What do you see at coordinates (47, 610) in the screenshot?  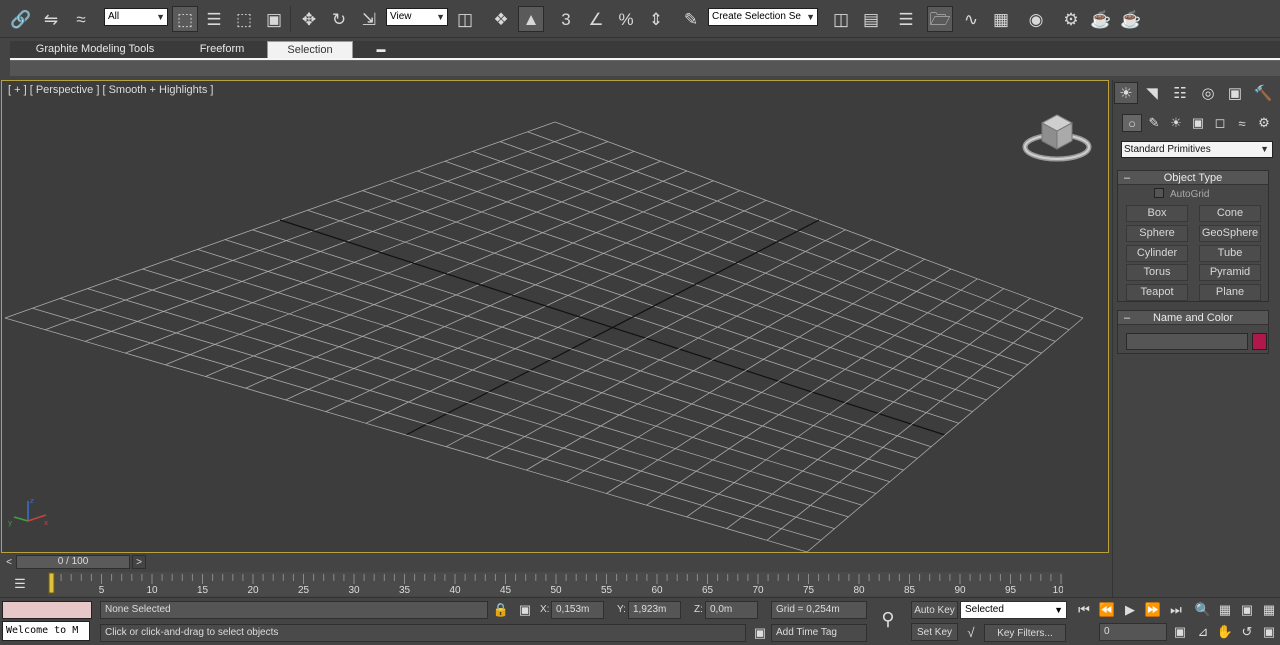 I see `maxscript-listener-pink` at bounding box center [47, 610].